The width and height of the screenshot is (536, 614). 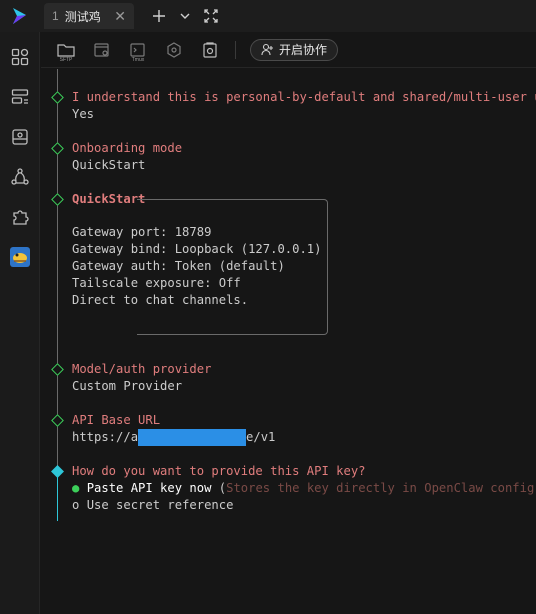 What do you see at coordinates (219, 488) in the screenshot?
I see `option-hint-open: (` at bounding box center [219, 488].